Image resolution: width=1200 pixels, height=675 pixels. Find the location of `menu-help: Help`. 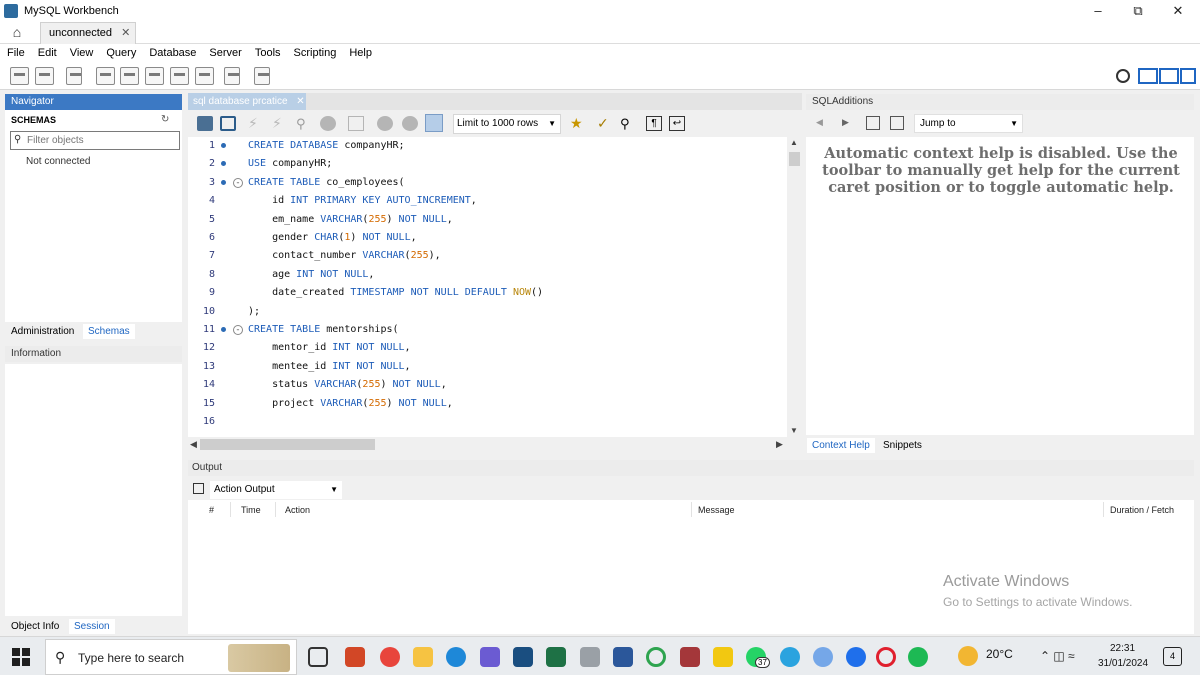

menu-help: Help is located at coordinates (360, 53).